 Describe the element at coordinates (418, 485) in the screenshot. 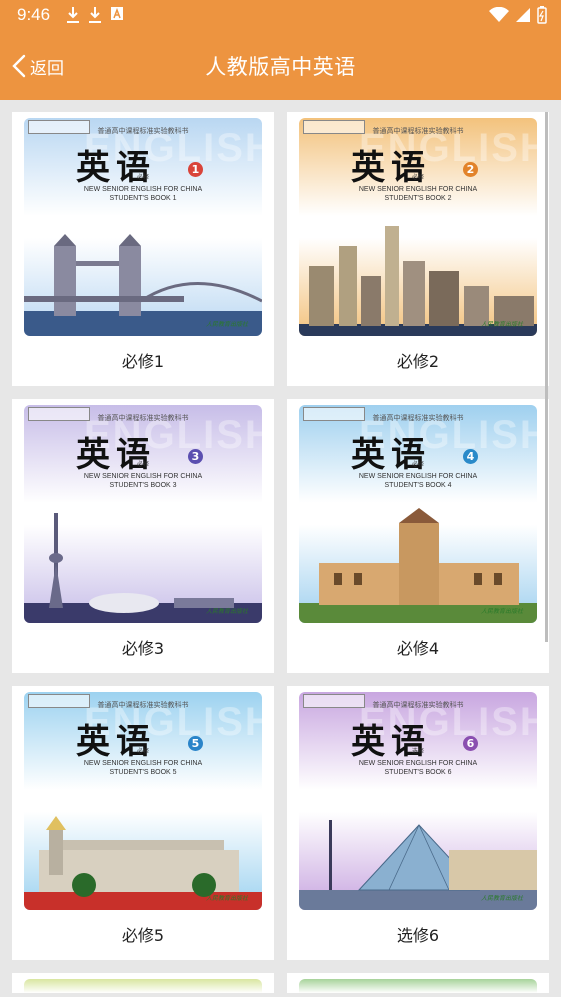

I see `cover-book-en: STUDENT'S BOOK 4` at that location.